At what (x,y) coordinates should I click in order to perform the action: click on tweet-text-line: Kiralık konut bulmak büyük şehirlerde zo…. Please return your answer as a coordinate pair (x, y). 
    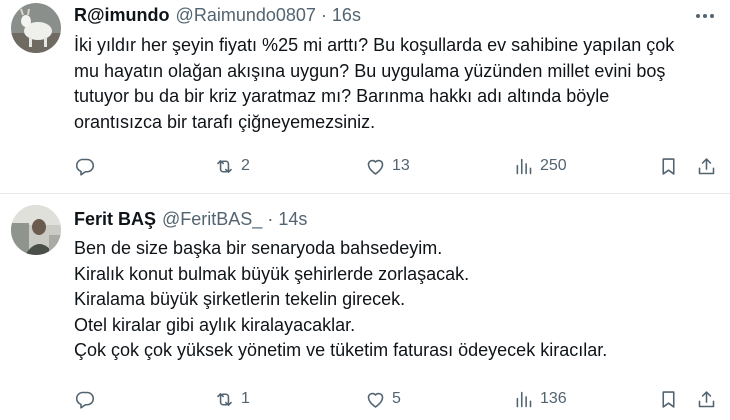
    Looking at the image, I should click on (272, 273).